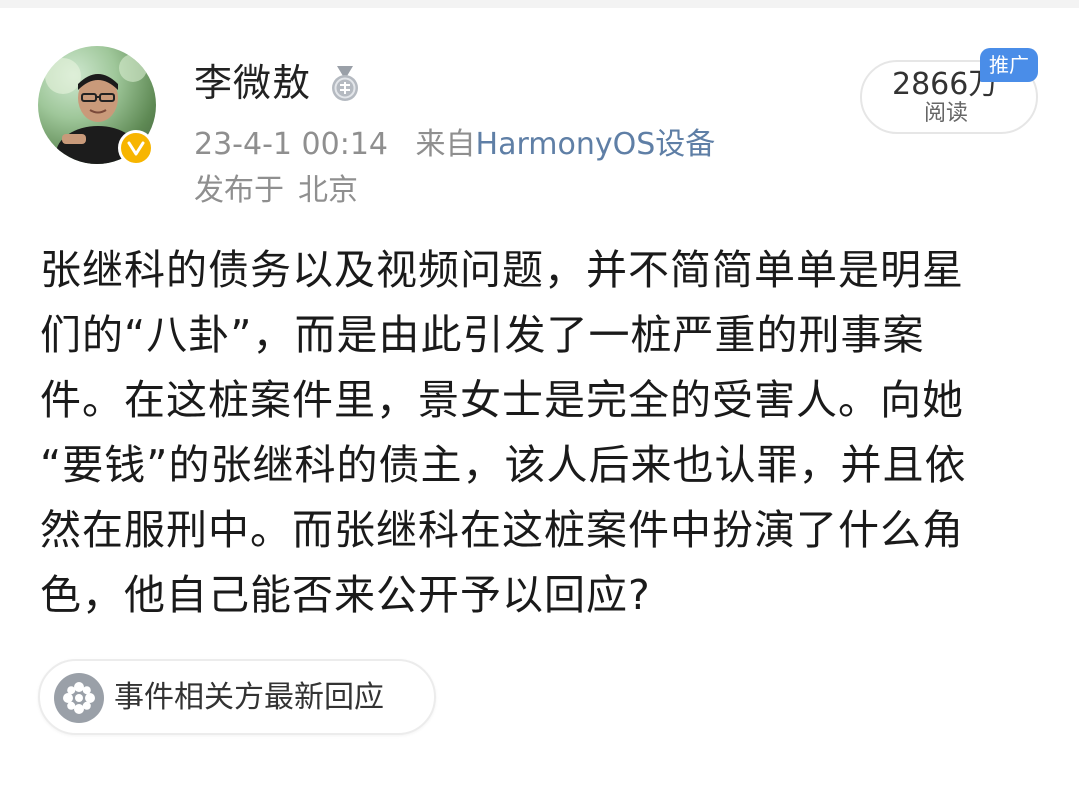 The image size is (1079, 793). I want to click on topic-label: 事件相关方最新回应, so click(249, 697).